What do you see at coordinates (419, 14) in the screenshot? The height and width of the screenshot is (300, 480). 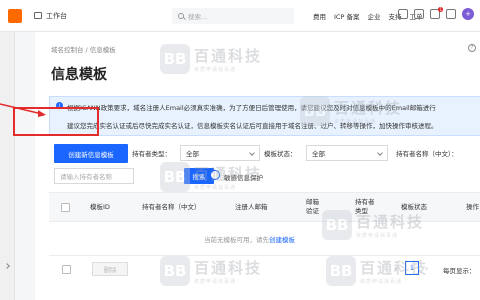 I see `cart-icon` at bounding box center [419, 14].